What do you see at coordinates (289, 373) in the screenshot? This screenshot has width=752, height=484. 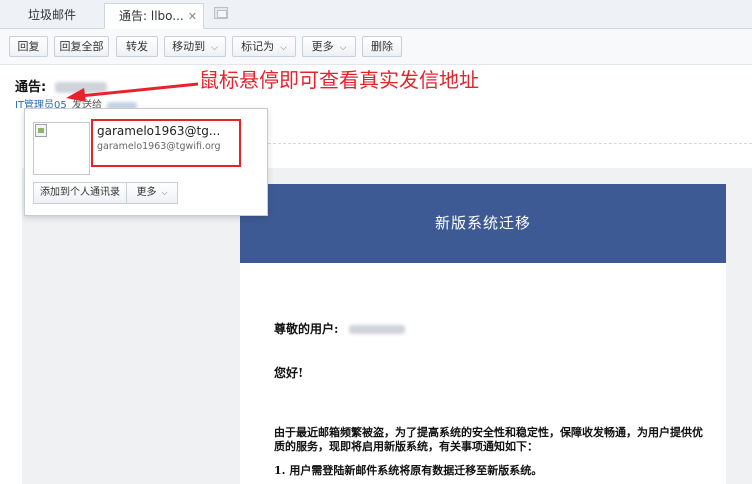 I see `mail-hello: 您好!` at bounding box center [289, 373].